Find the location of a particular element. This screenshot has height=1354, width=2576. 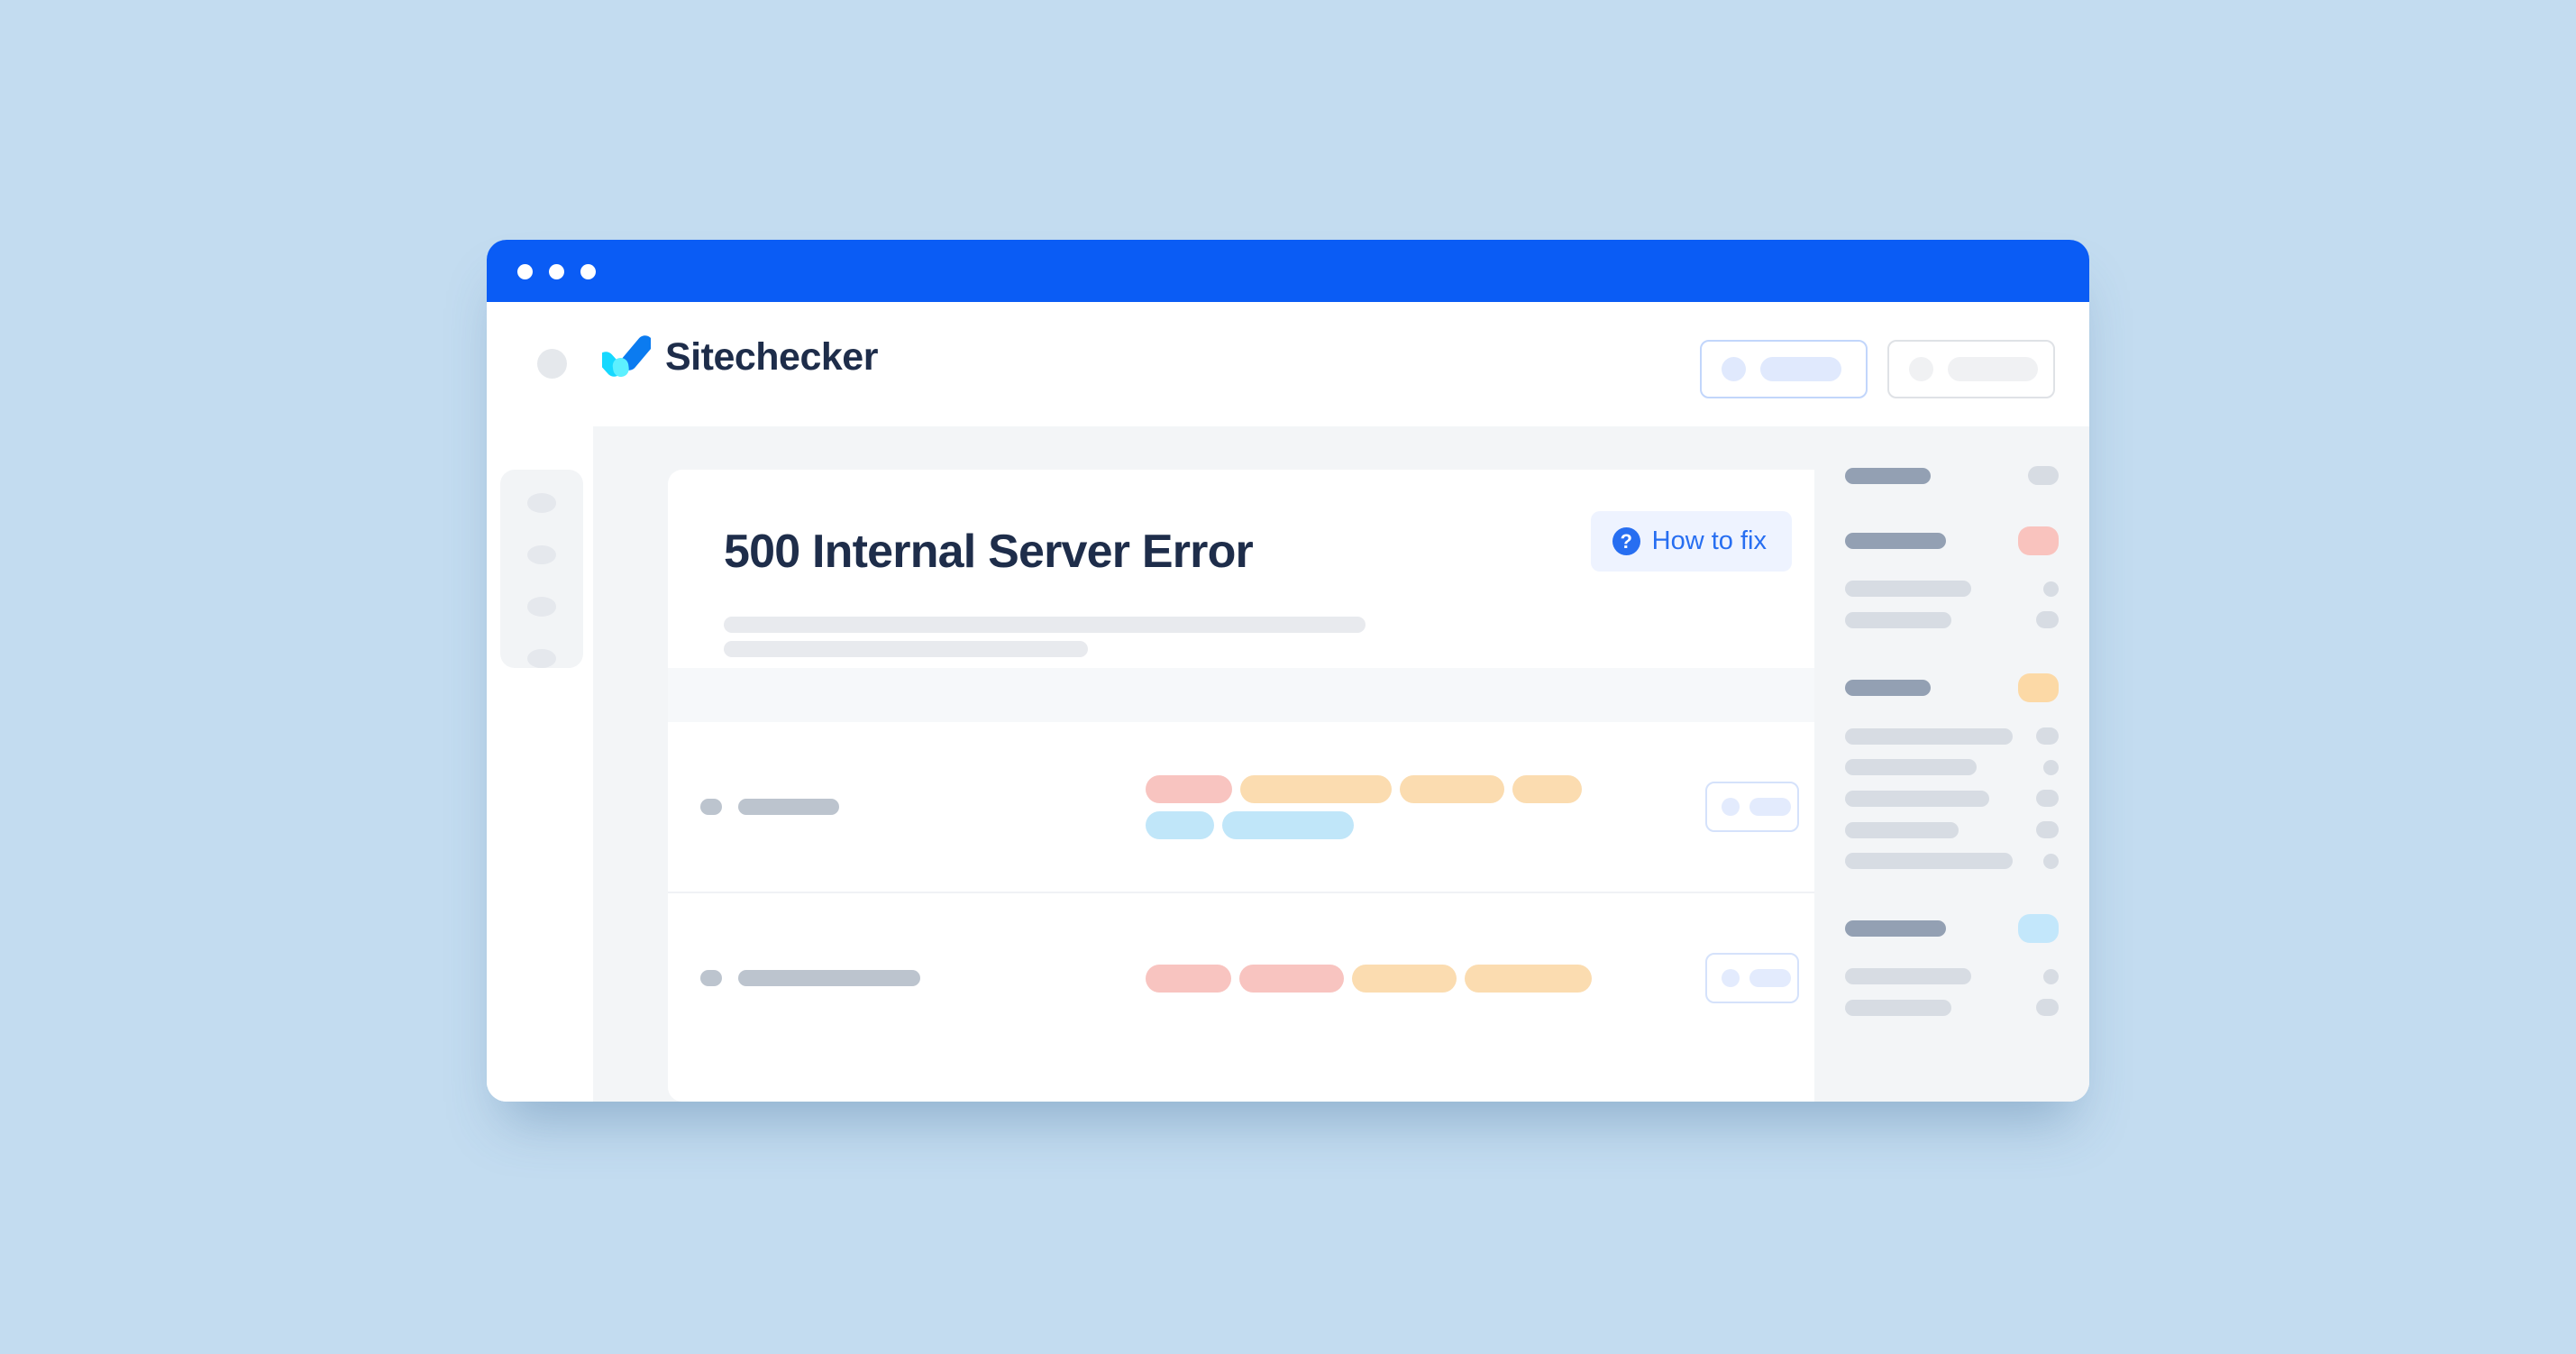

header-button-primary is located at coordinates (1784, 369).